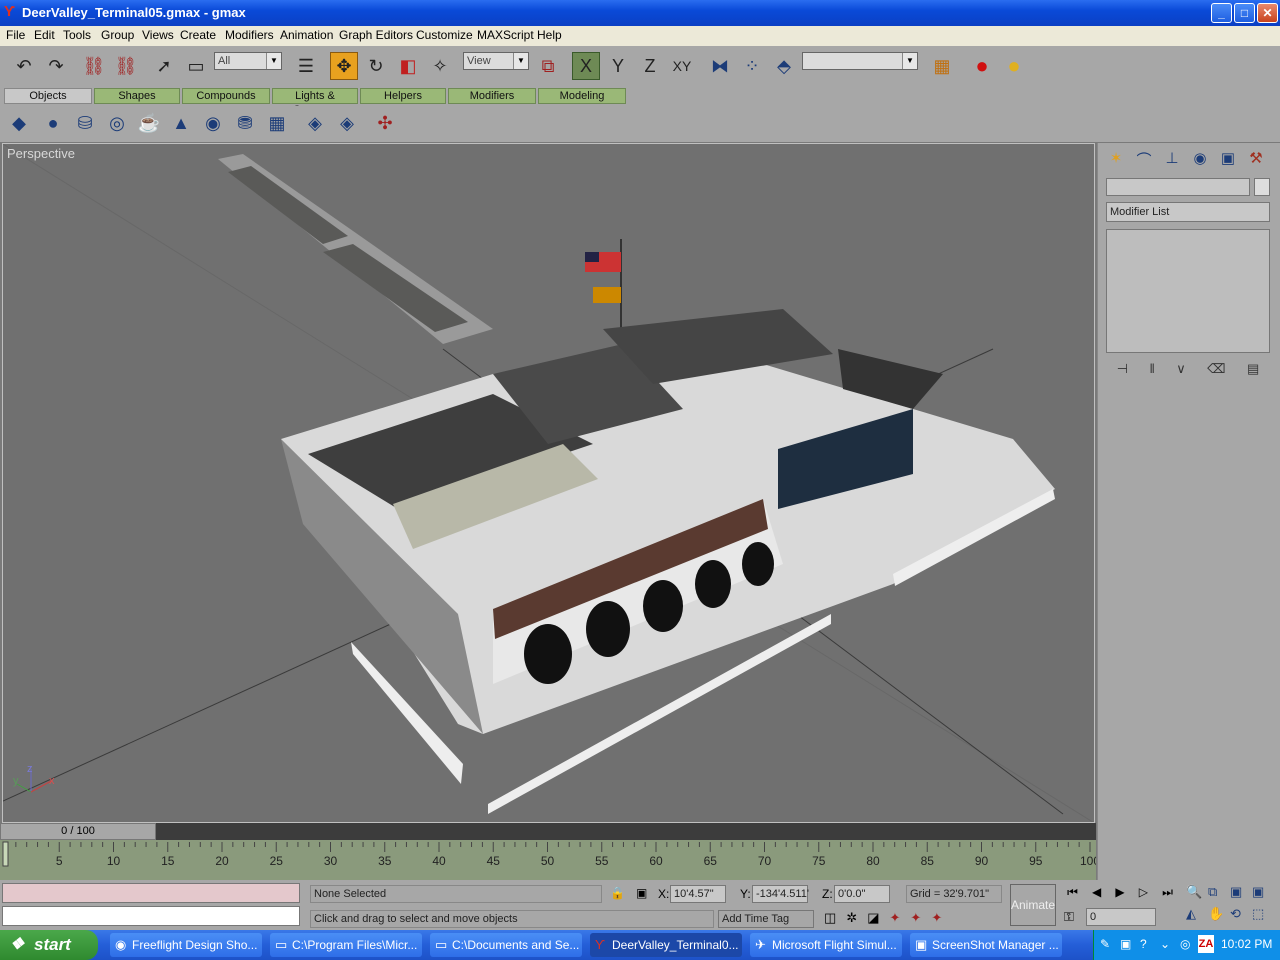 The image size is (1280, 960). What do you see at coordinates (1116, 160) in the screenshot?
I see `create-tab-icon: ✶` at bounding box center [1116, 160].